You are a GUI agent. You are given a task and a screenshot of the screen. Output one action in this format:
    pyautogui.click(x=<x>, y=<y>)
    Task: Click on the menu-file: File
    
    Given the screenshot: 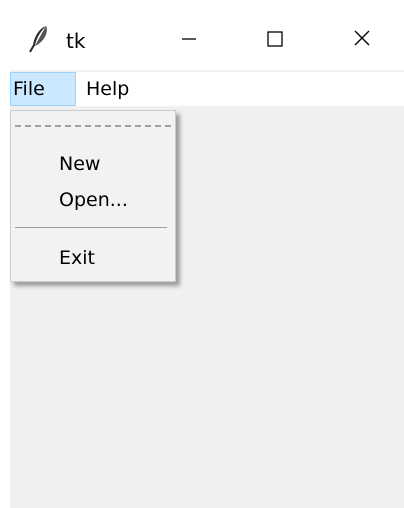 What is the action you would take?
    pyautogui.click(x=43, y=89)
    